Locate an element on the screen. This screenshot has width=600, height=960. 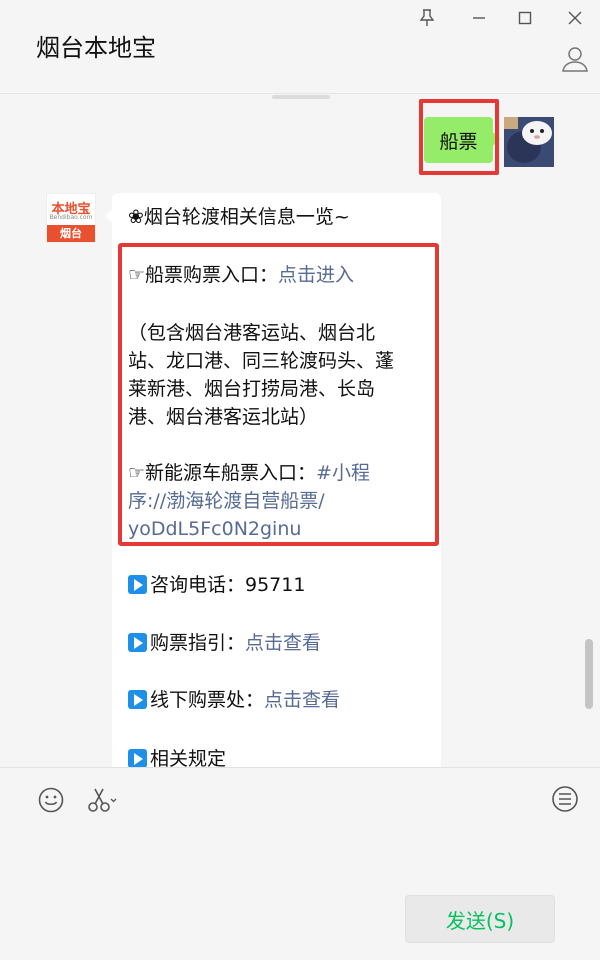
close-icon is located at coordinates (575, 18).